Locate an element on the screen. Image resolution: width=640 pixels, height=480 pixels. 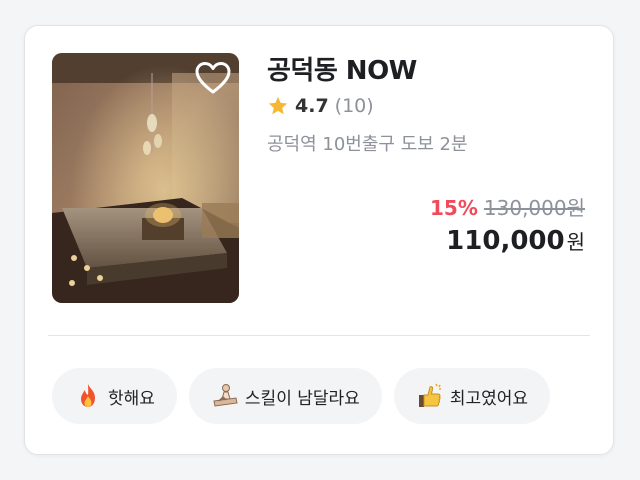
price-discount-row: 15% 130,000원 is located at coordinates (507, 208).